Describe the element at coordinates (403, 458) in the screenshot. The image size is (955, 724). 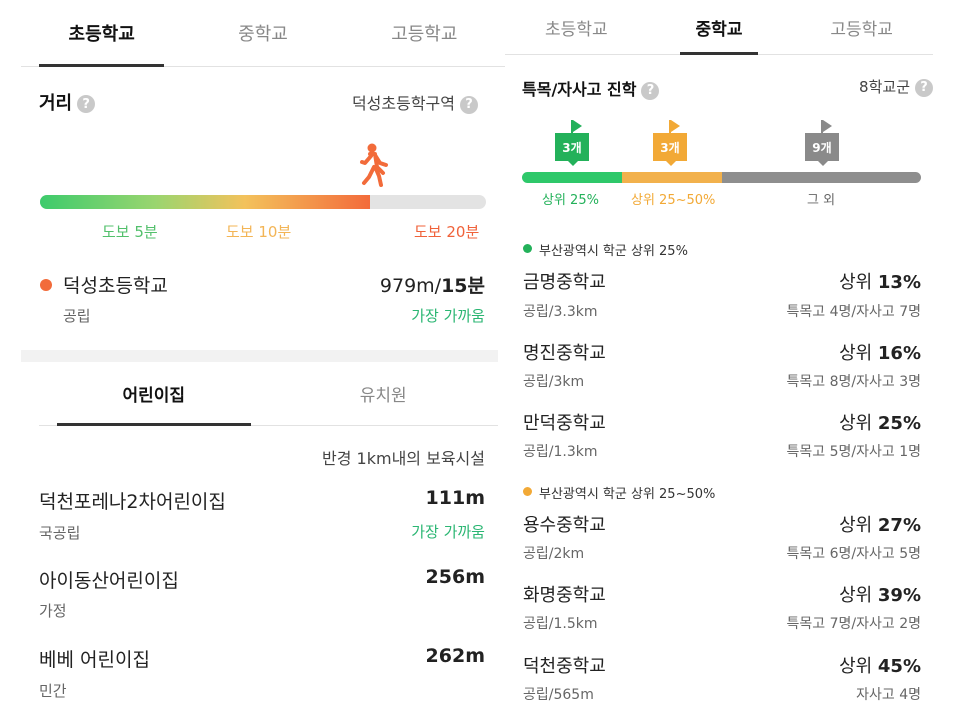
I see `radius-note: 반경 1km내의 보육시설` at that location.